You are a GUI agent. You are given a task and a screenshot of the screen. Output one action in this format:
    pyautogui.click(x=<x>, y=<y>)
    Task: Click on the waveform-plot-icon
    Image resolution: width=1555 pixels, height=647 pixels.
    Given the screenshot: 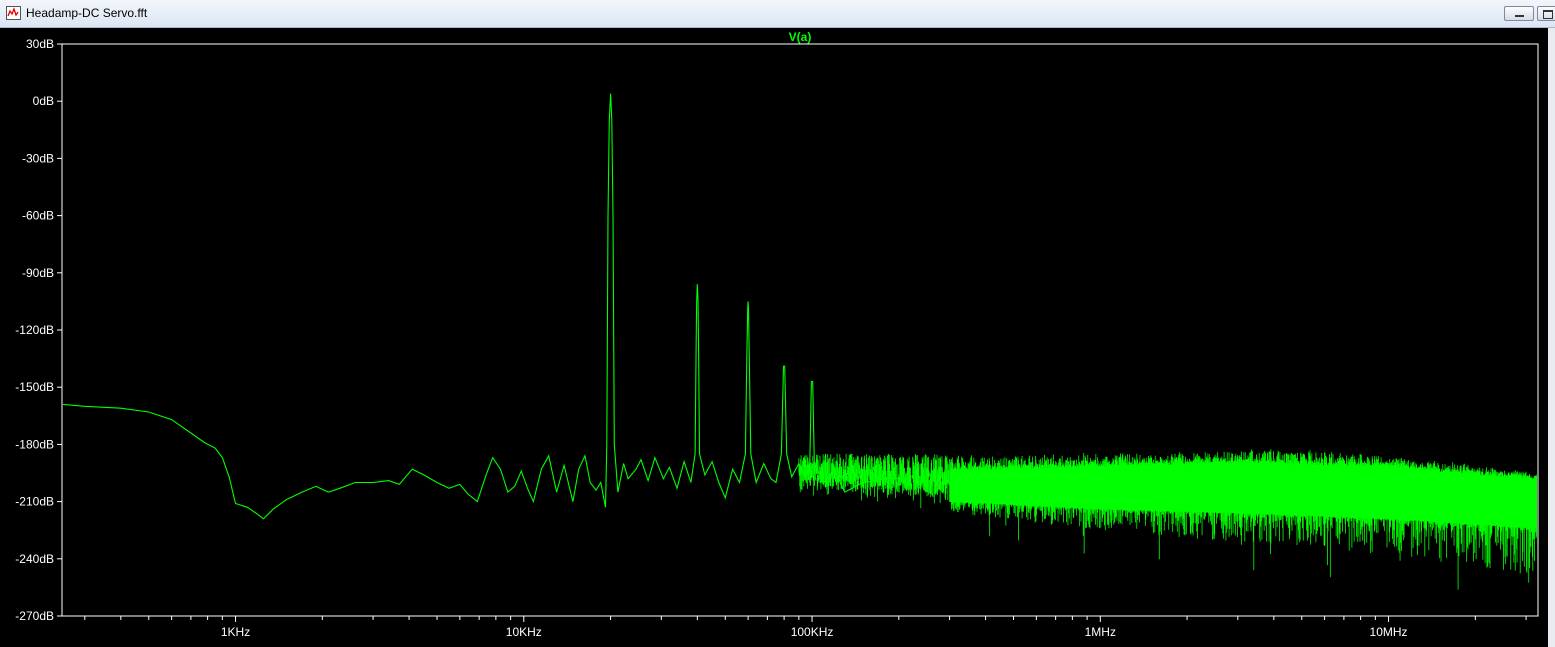 What is the action you would take?
    pyautogui.click(x=13, y=13)
    